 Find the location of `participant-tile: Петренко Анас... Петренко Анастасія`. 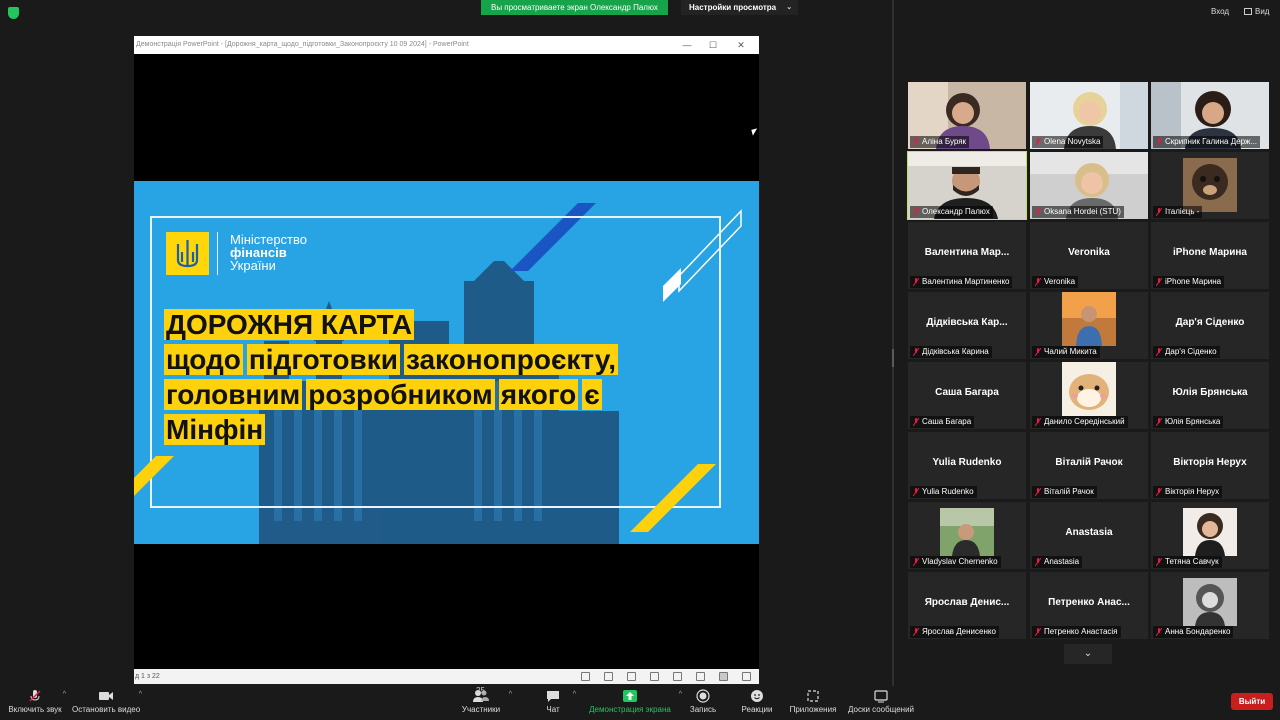

participant-tile: Петренко Анас... Петренко Анастасія is located at coordinates (1089, 605).